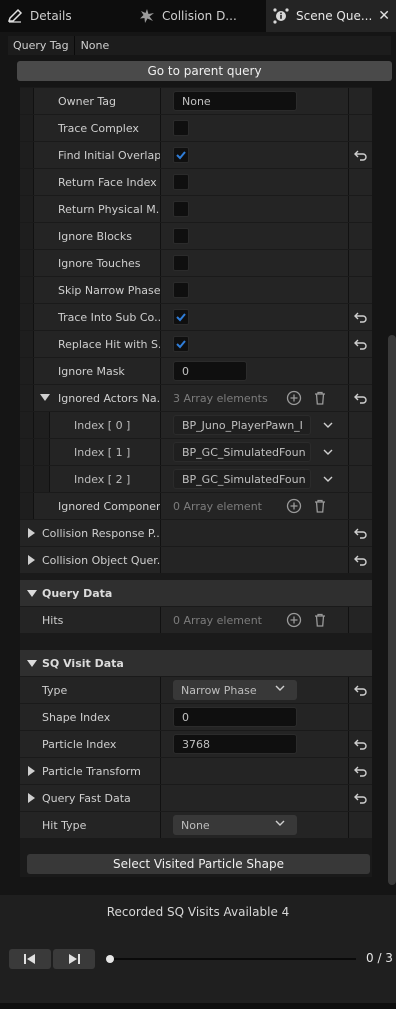 The height and width of the screenshot is (1009, 396). What do you see at coordinates (281, 16) in the screenshot?
I see `info-icon` at bounding box center [281, 16].